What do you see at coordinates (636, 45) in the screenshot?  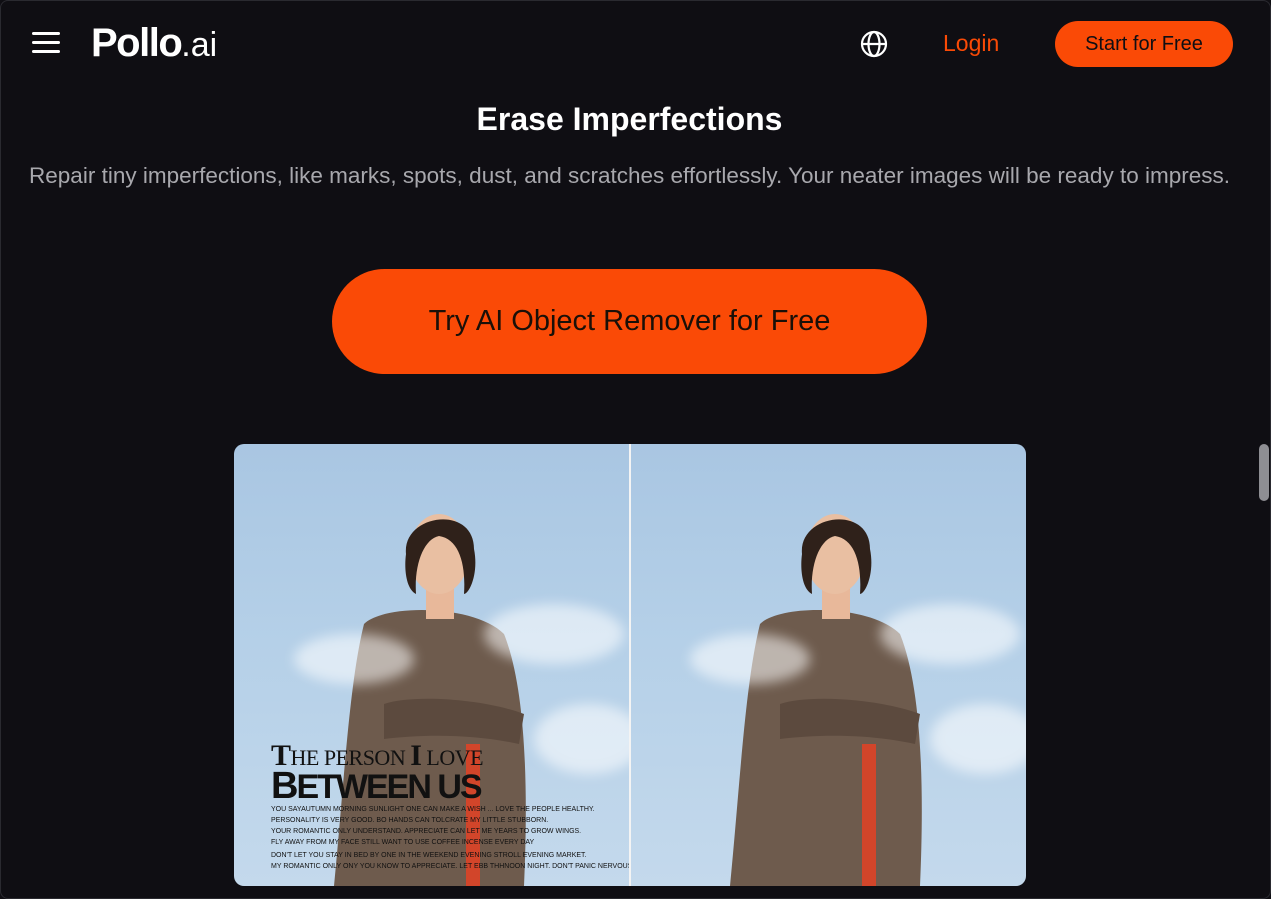 I see `top-nav: Pollo.ai Login Start for Free` at bounding box center [636, 45].